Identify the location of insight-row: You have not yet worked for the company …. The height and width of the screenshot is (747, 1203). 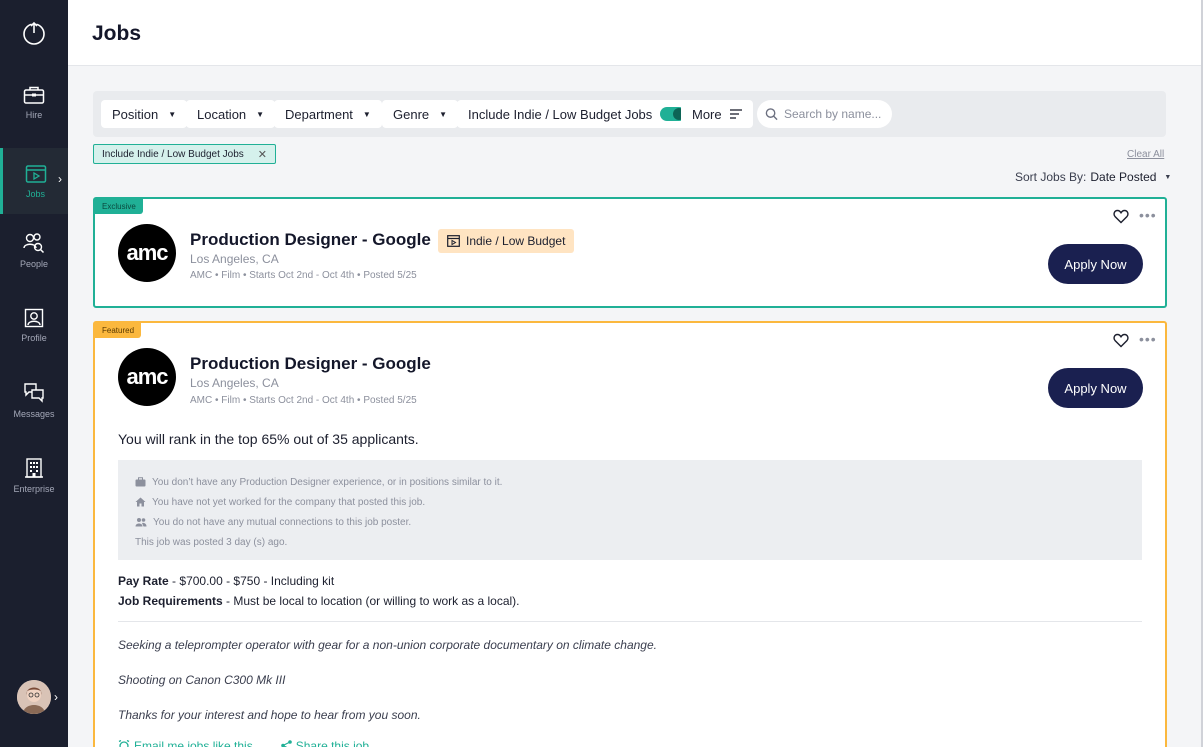
(630, 502).